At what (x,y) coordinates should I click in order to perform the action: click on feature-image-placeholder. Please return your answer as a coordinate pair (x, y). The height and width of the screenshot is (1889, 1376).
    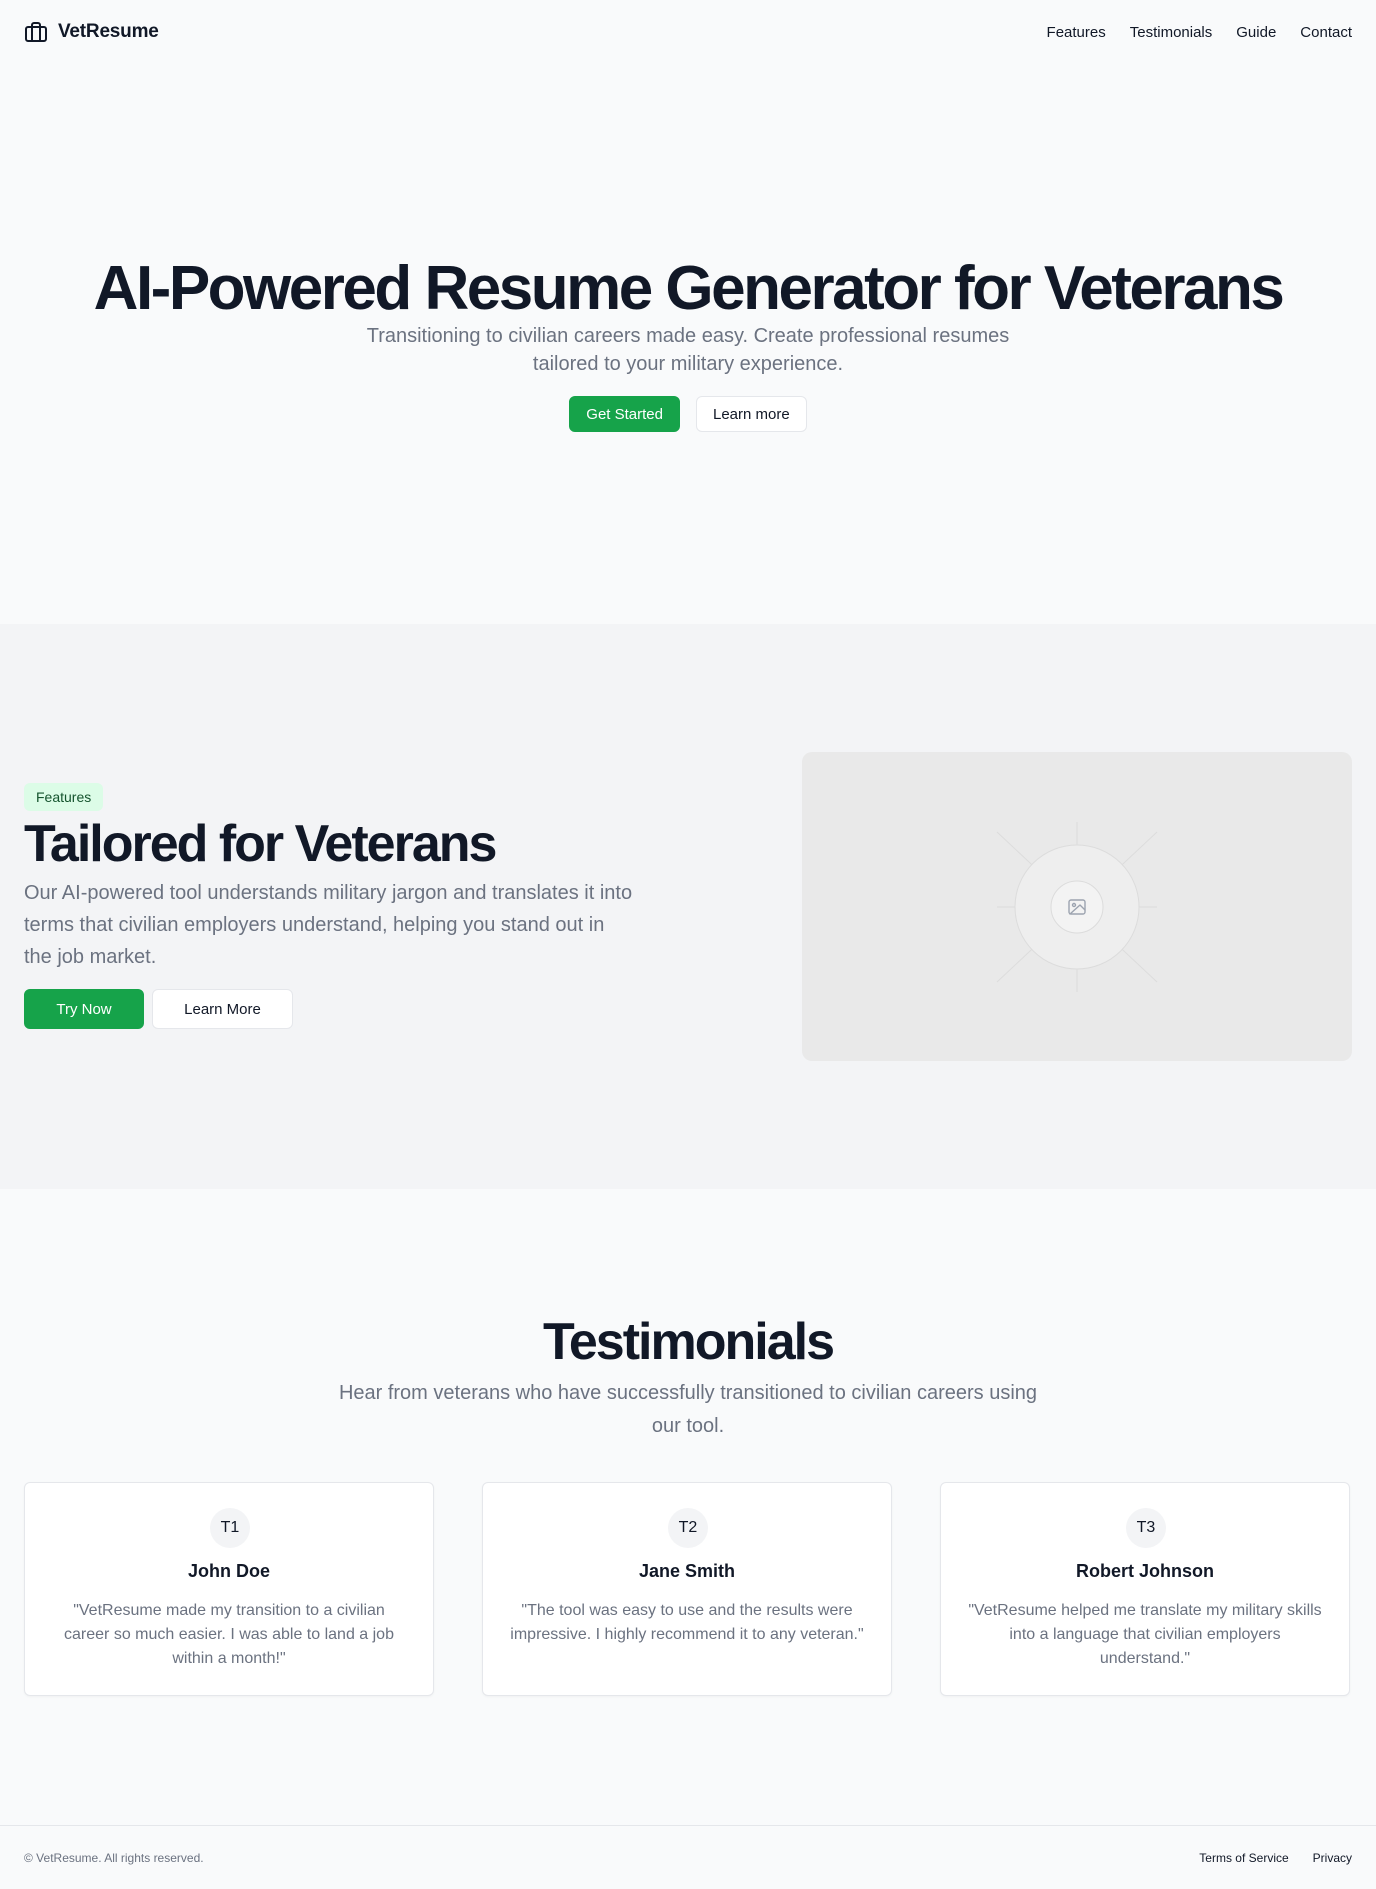
    Looking at the image, I should click on (1077, 906).